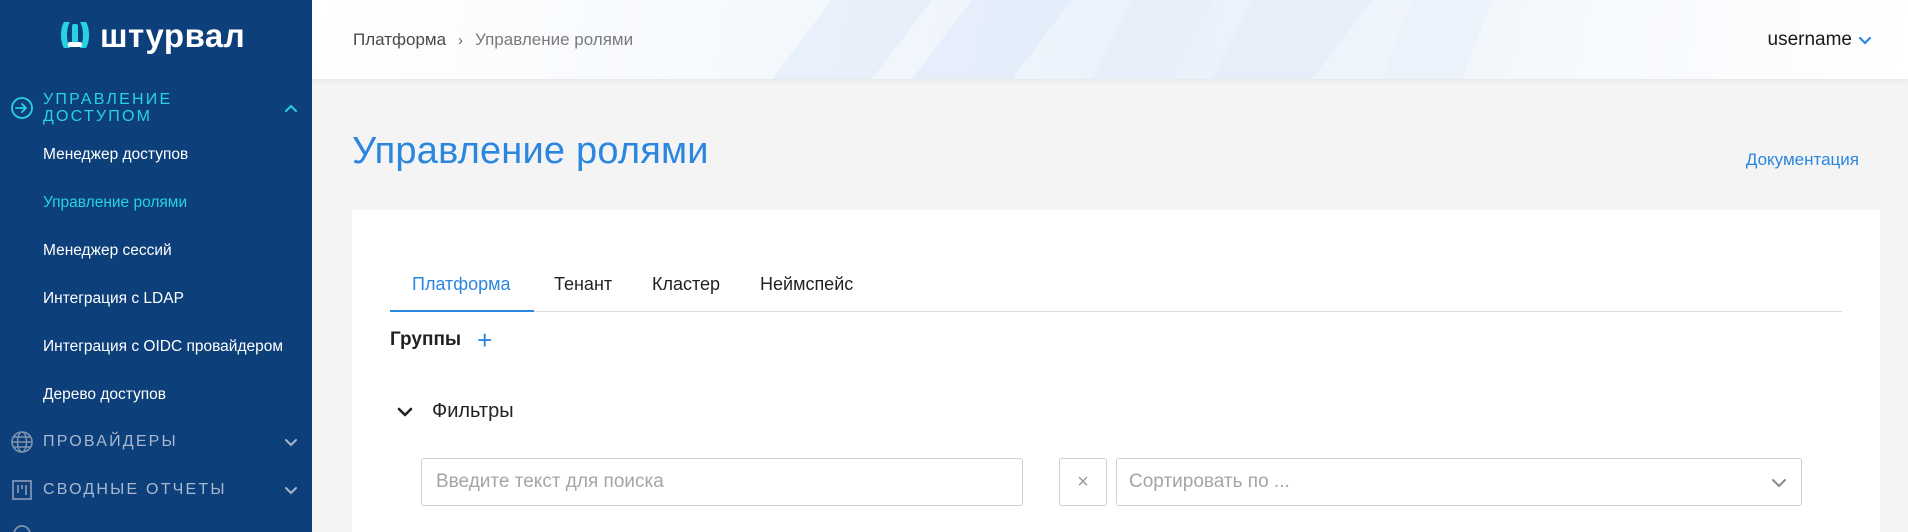  What do you see at coordinates (163, 347) in the screenshot?
I see `sidebar-item-oidc: Интеграция с OIDC провайдером` at bounding box center [163, 347].